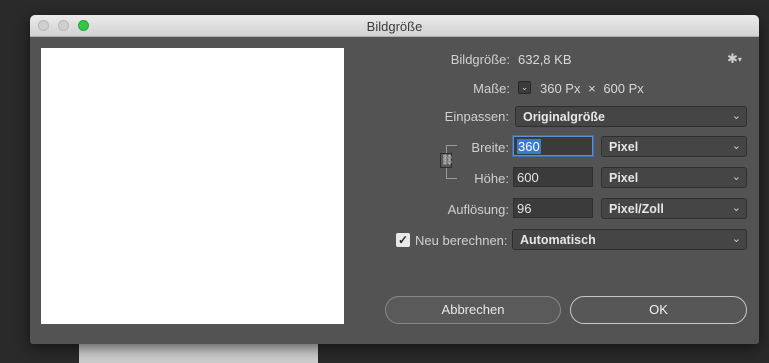 Image resolution: width=769 pixels, height=363 pixels. I want to click on fit-to-value: Originalgröße, so click(564, 117).